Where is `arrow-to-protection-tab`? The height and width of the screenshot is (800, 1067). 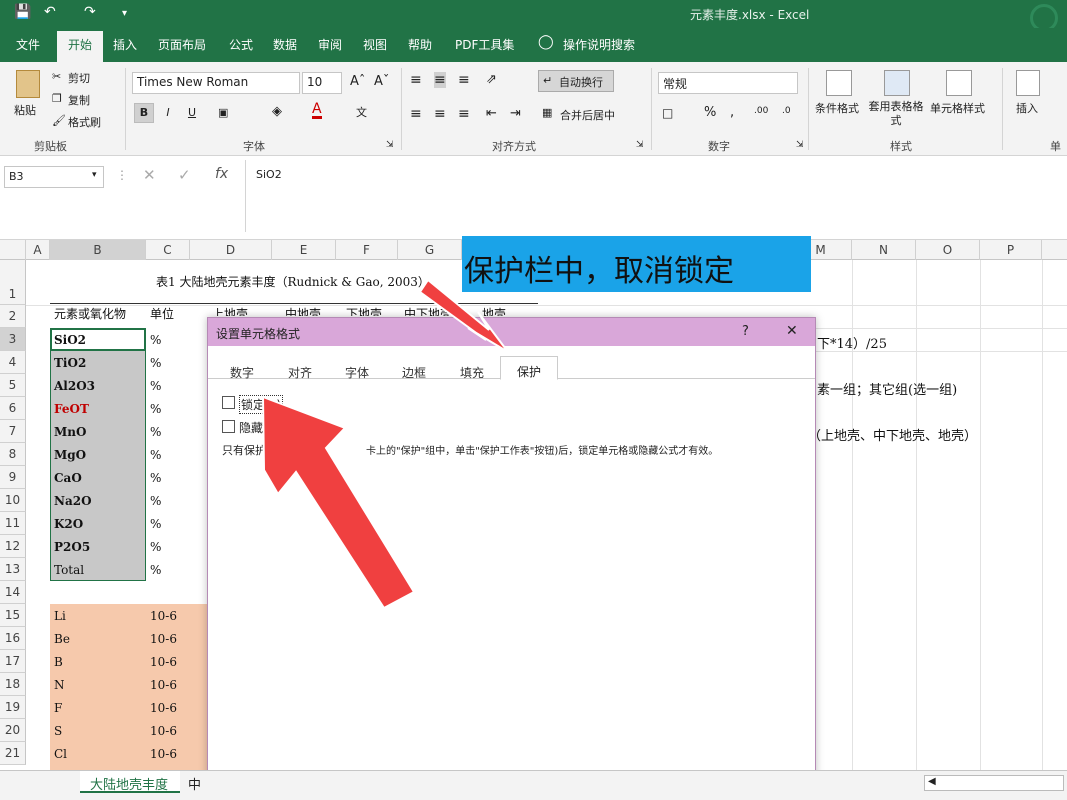
arrow-to-protection-tab is located at coordinates (463, 315).